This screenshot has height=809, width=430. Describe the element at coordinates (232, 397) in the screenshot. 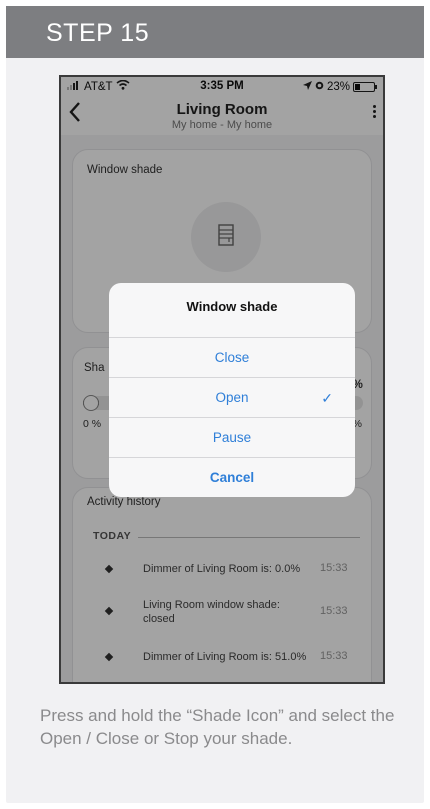

I see `open-option: Open ✓` at that location.